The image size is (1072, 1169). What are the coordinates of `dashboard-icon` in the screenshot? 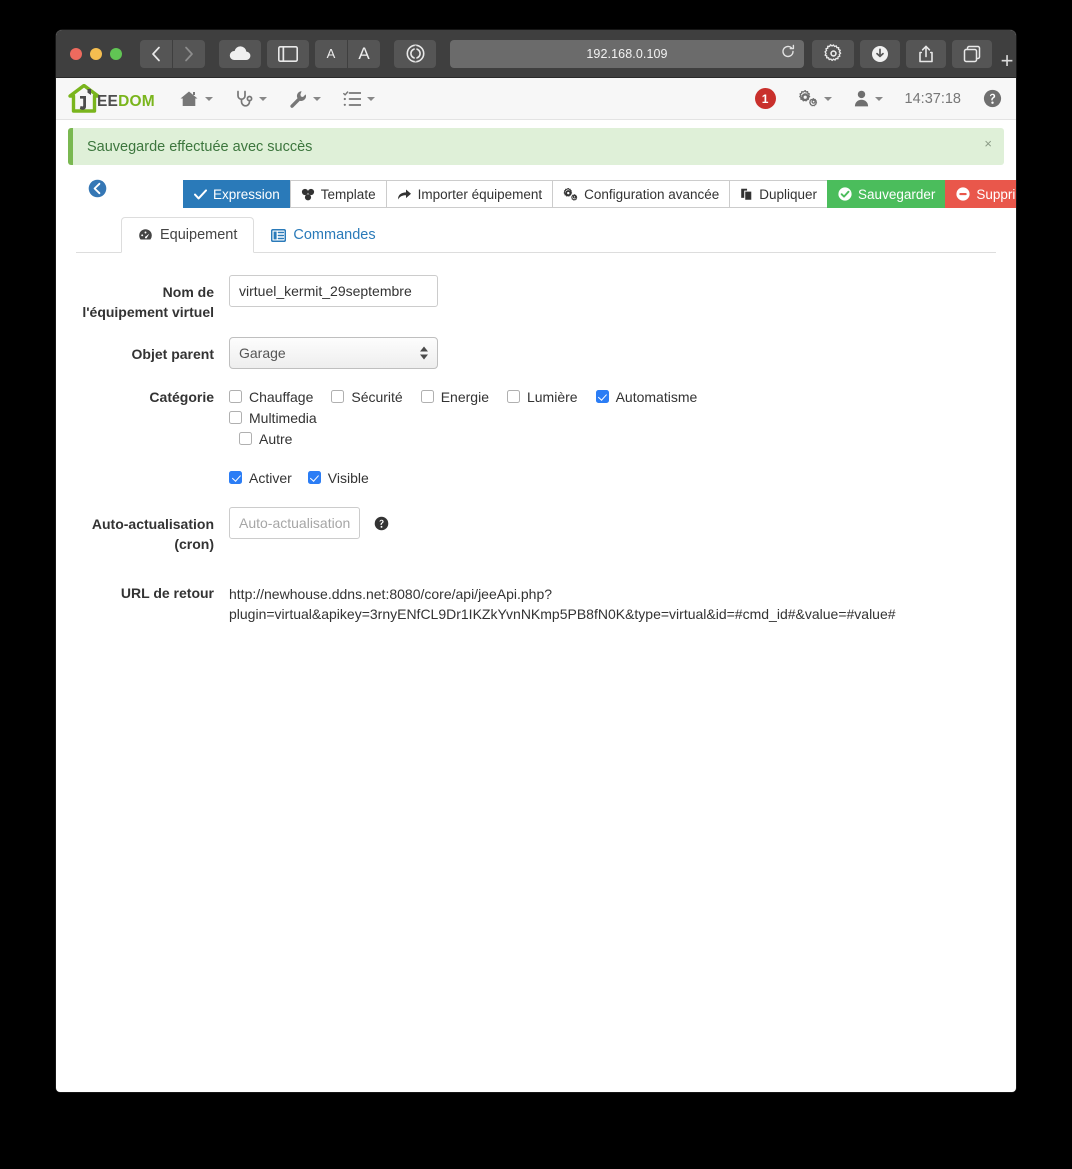 It's located at (145, 235).